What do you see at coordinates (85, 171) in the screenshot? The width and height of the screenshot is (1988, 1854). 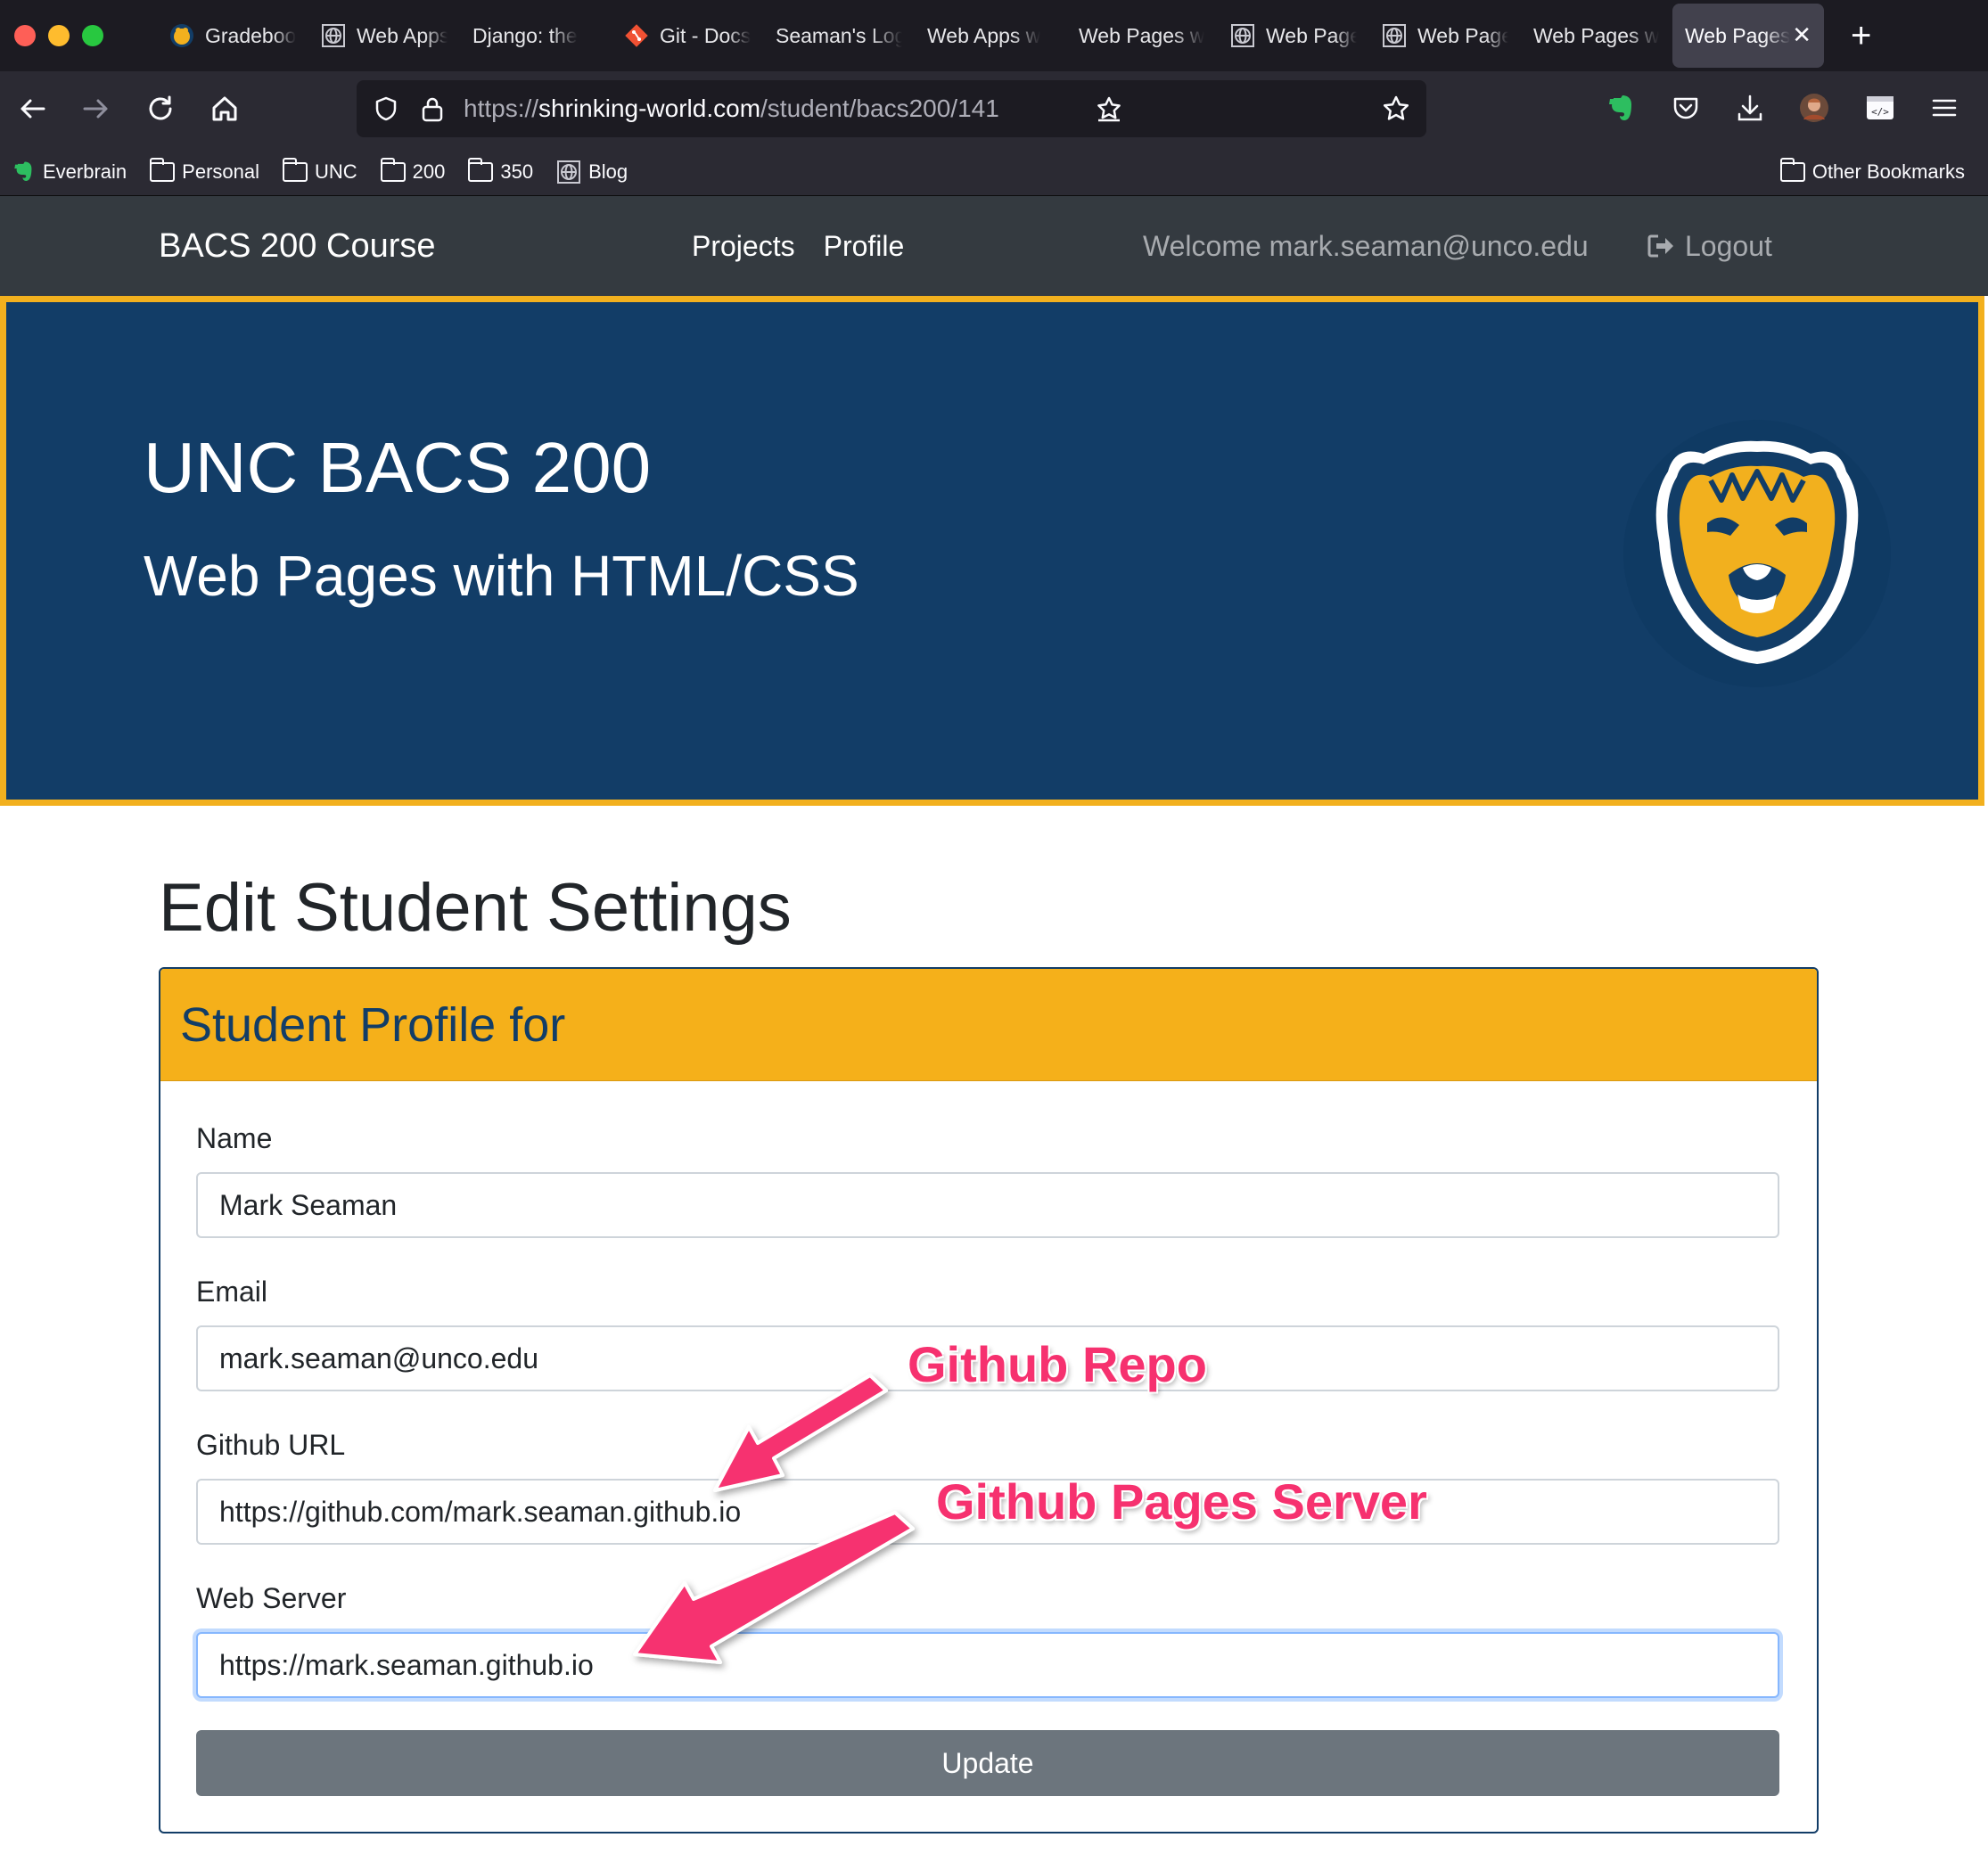 I see `bookmark-label: Everbrain` at bounding box center [85, 171].